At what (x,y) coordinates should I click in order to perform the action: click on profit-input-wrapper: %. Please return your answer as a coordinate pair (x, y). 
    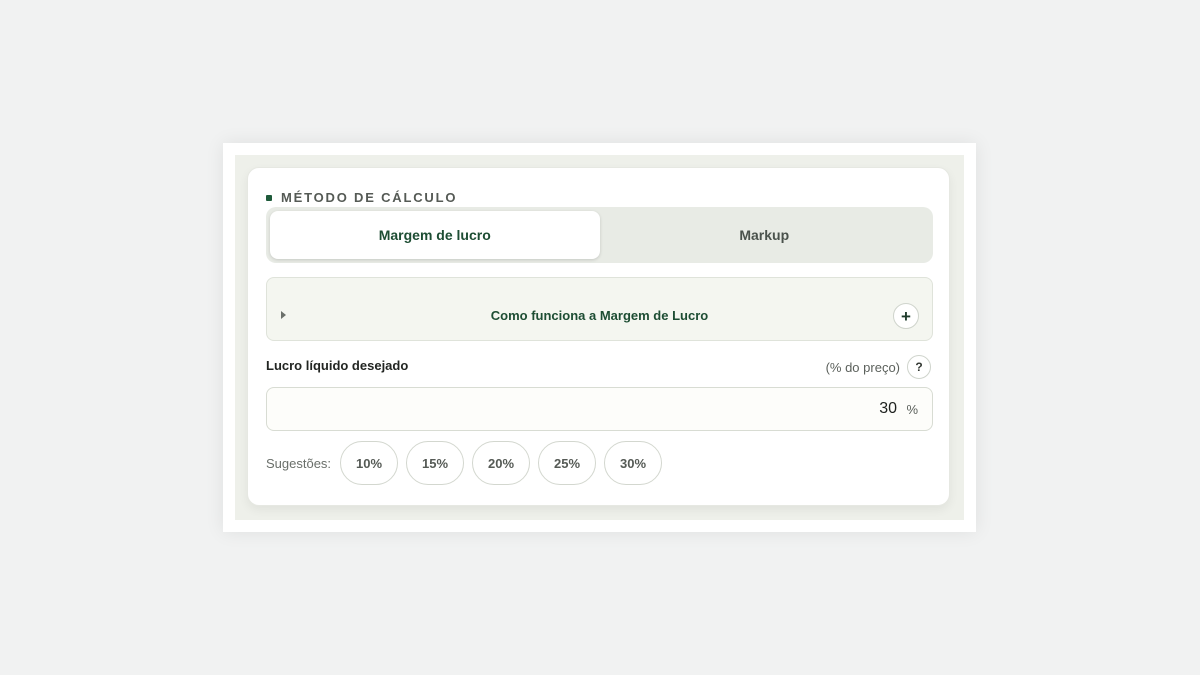
    Looking at the image, I should click on (599, 409).